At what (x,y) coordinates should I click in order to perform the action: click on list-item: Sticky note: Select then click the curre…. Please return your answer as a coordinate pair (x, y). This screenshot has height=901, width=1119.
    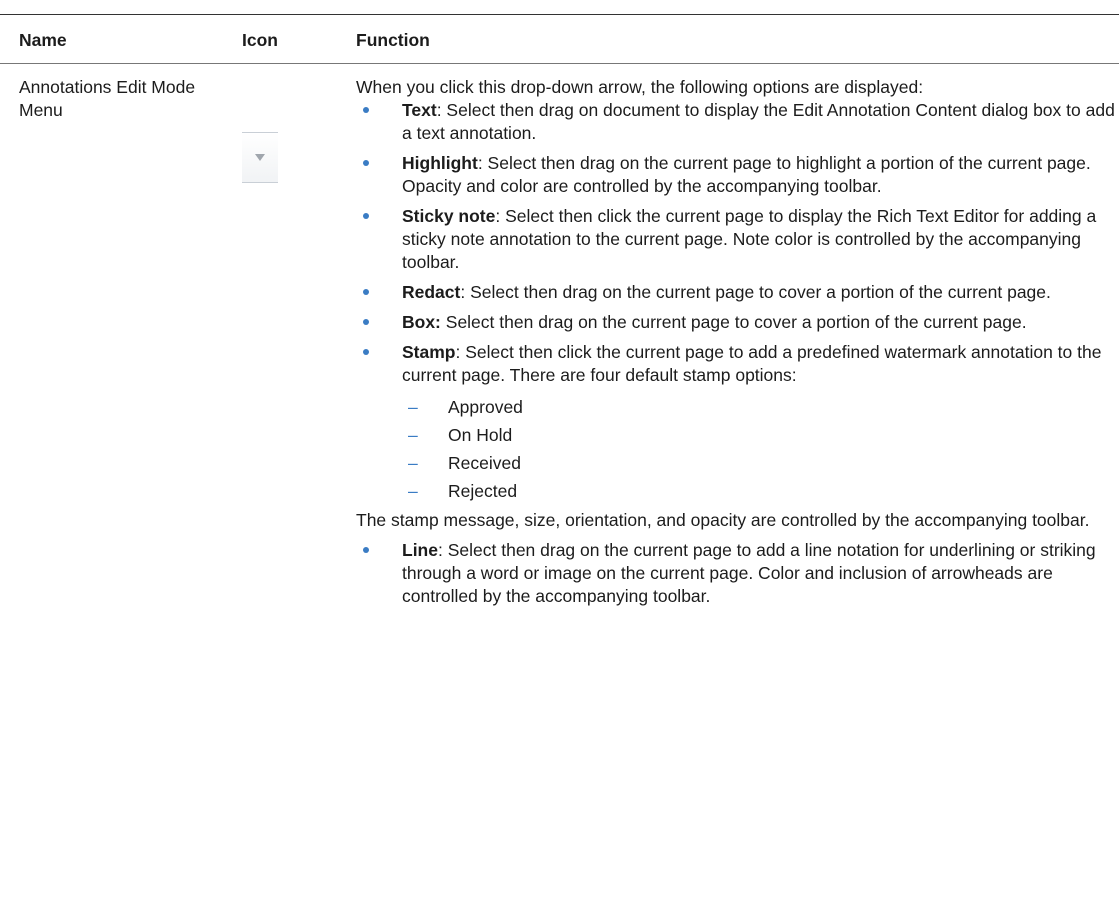
    Looking at the image, I should click on (736, 239).